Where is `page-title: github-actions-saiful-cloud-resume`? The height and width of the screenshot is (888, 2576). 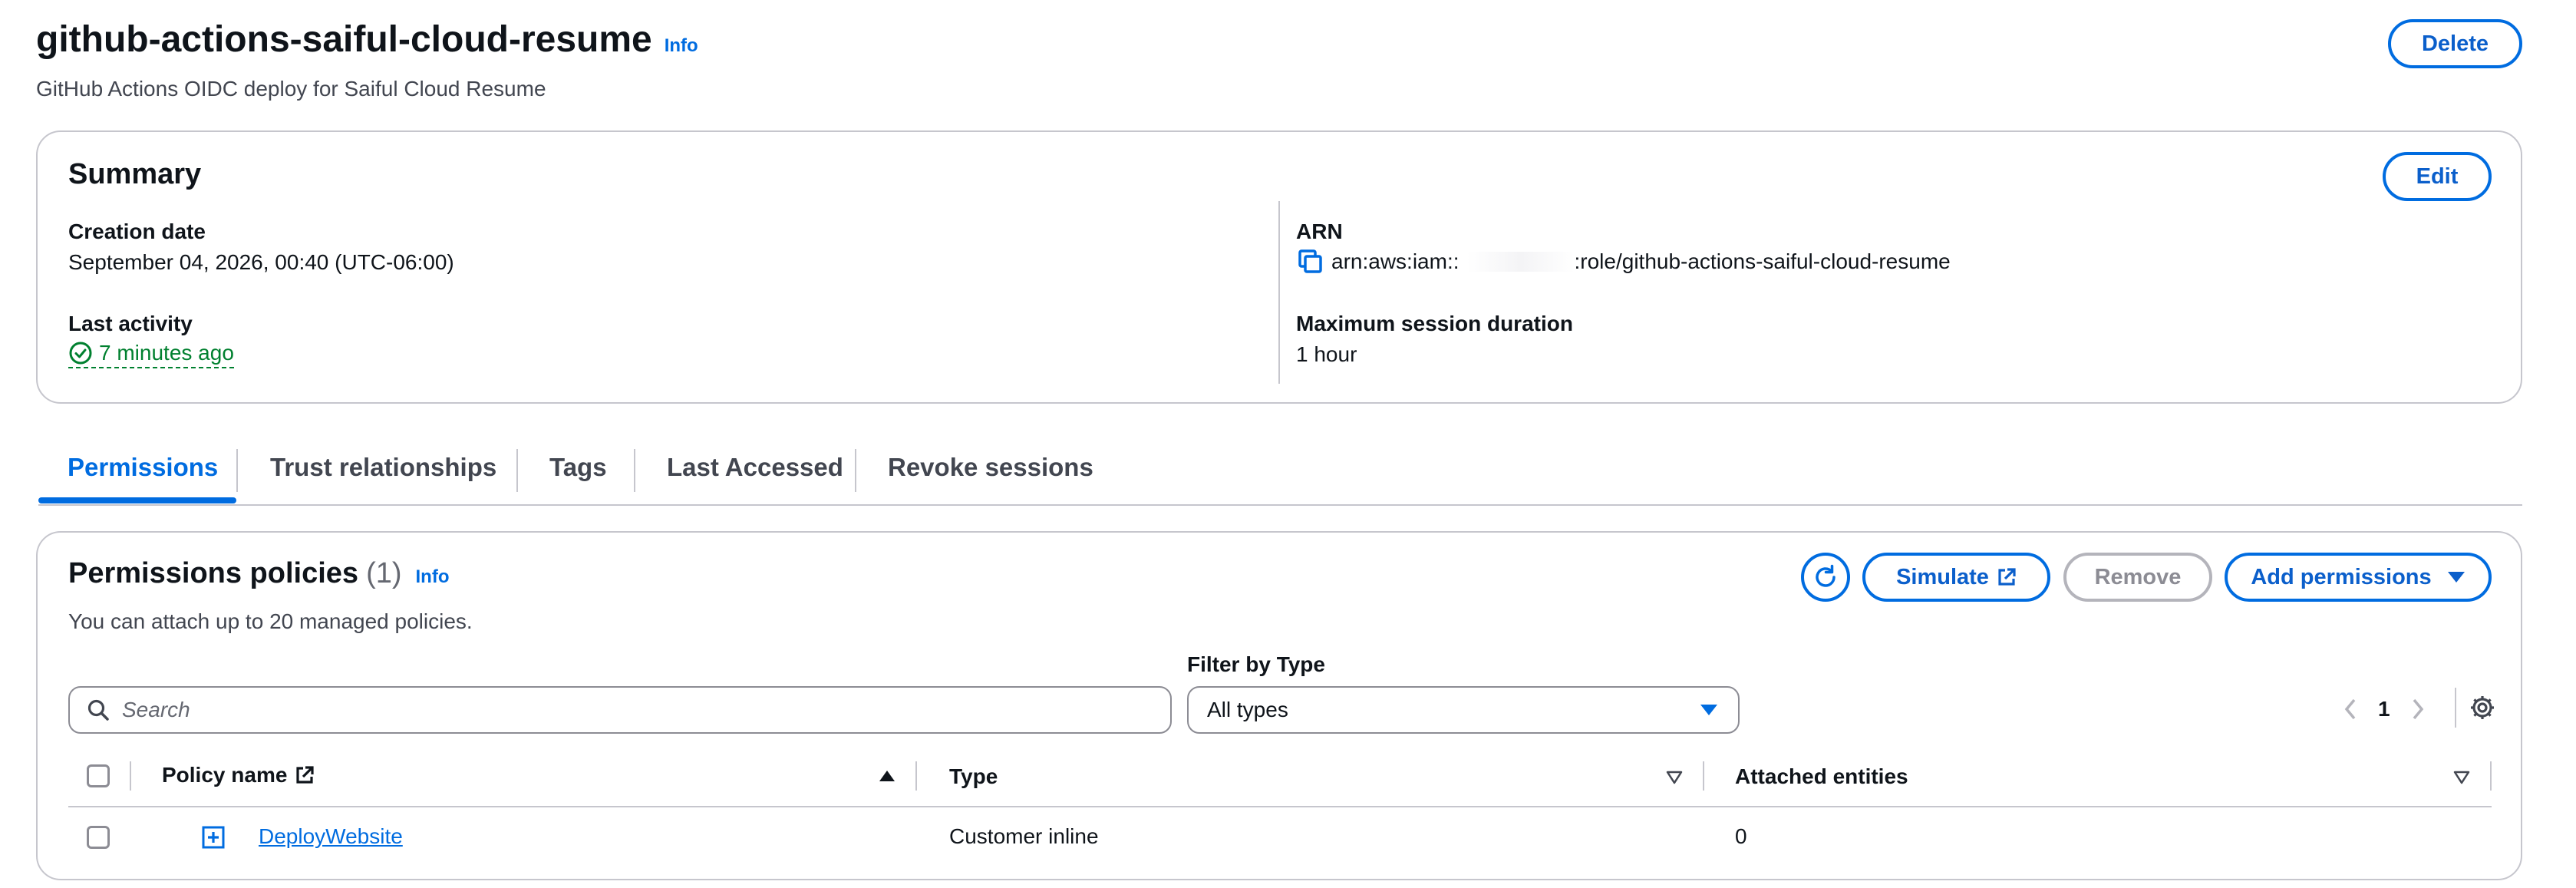 page-title: github-actions-saiful-cloud-resume is located at coordinates (344, 39).